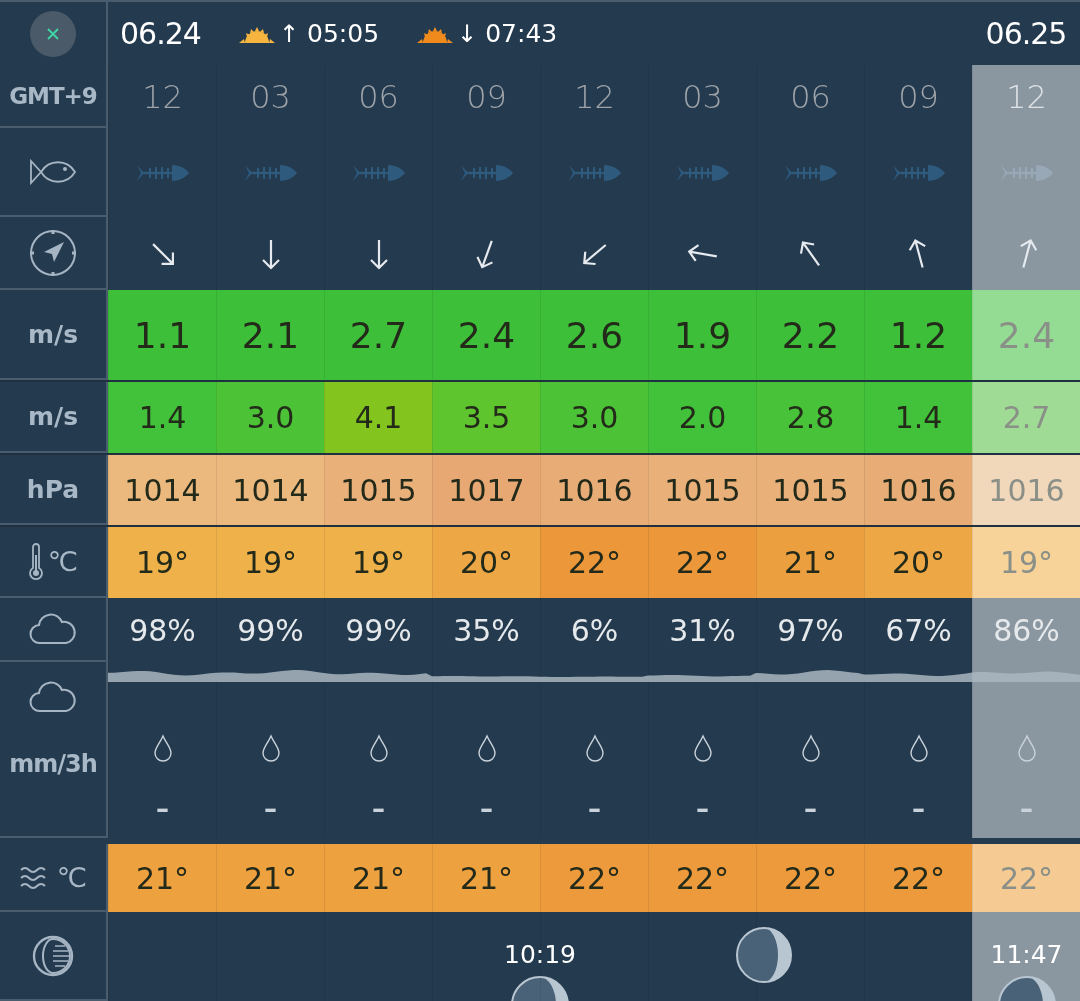  Describe the element at coordinates (160, 33) in the screenshot. I see `date-label: 06.24` at that location.